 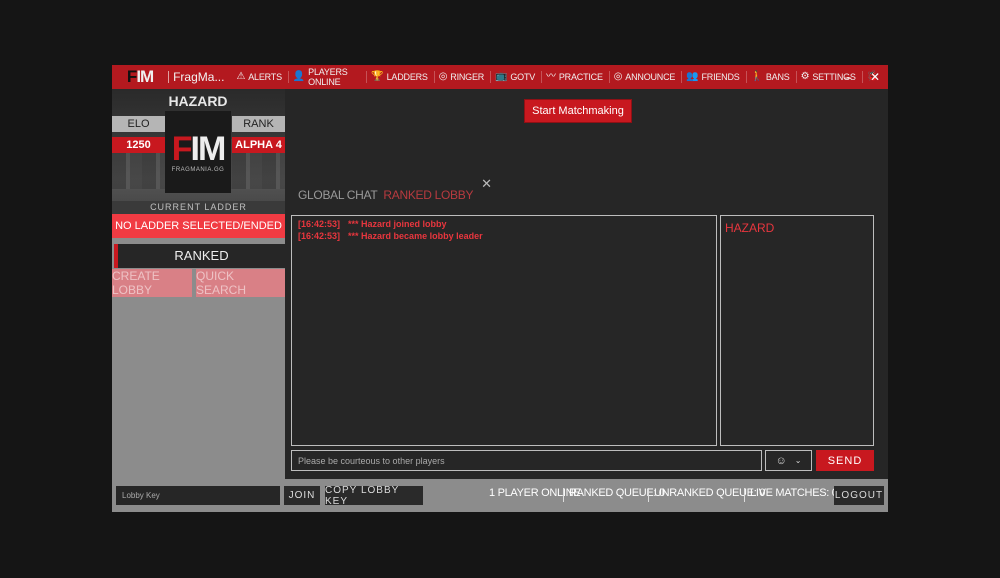 I want to click on current-ladder-label: CURRENT LADDER, so click(x=198, y=207).